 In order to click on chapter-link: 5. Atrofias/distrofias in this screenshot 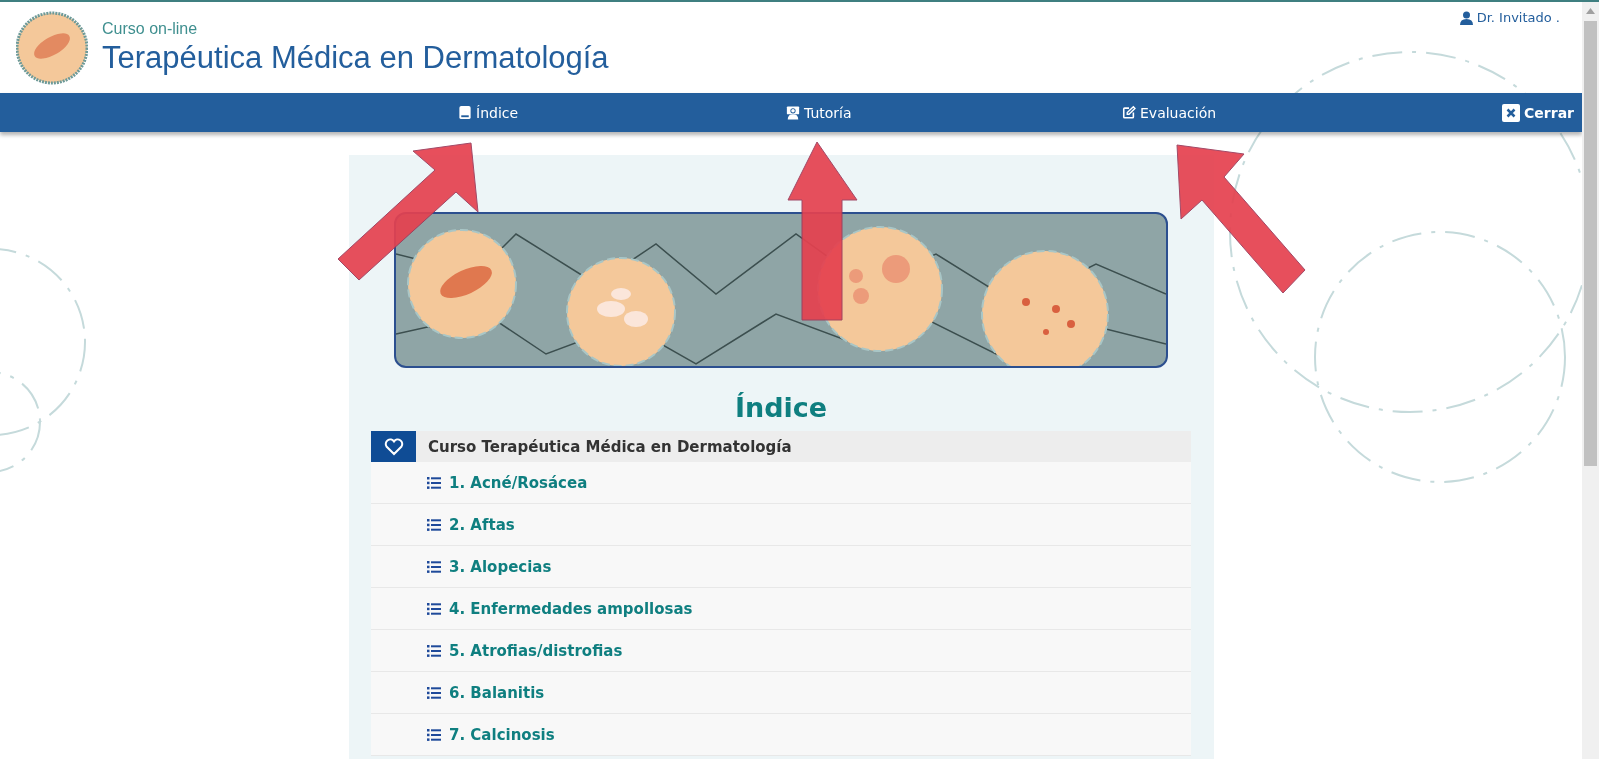, I will do `click(536, 650)`.